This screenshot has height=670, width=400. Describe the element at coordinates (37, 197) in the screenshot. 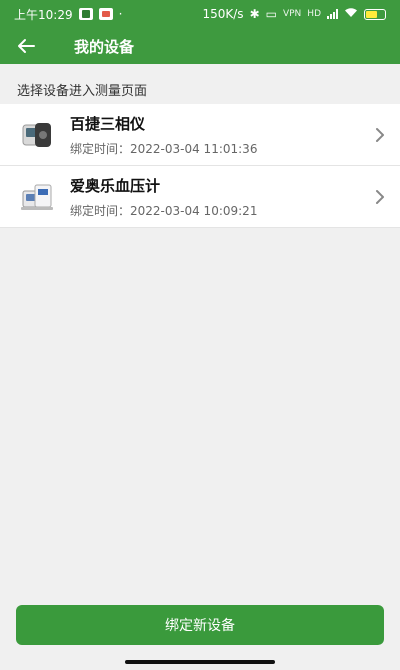

I see `device-thumbnail-blood-pressure` at that location.